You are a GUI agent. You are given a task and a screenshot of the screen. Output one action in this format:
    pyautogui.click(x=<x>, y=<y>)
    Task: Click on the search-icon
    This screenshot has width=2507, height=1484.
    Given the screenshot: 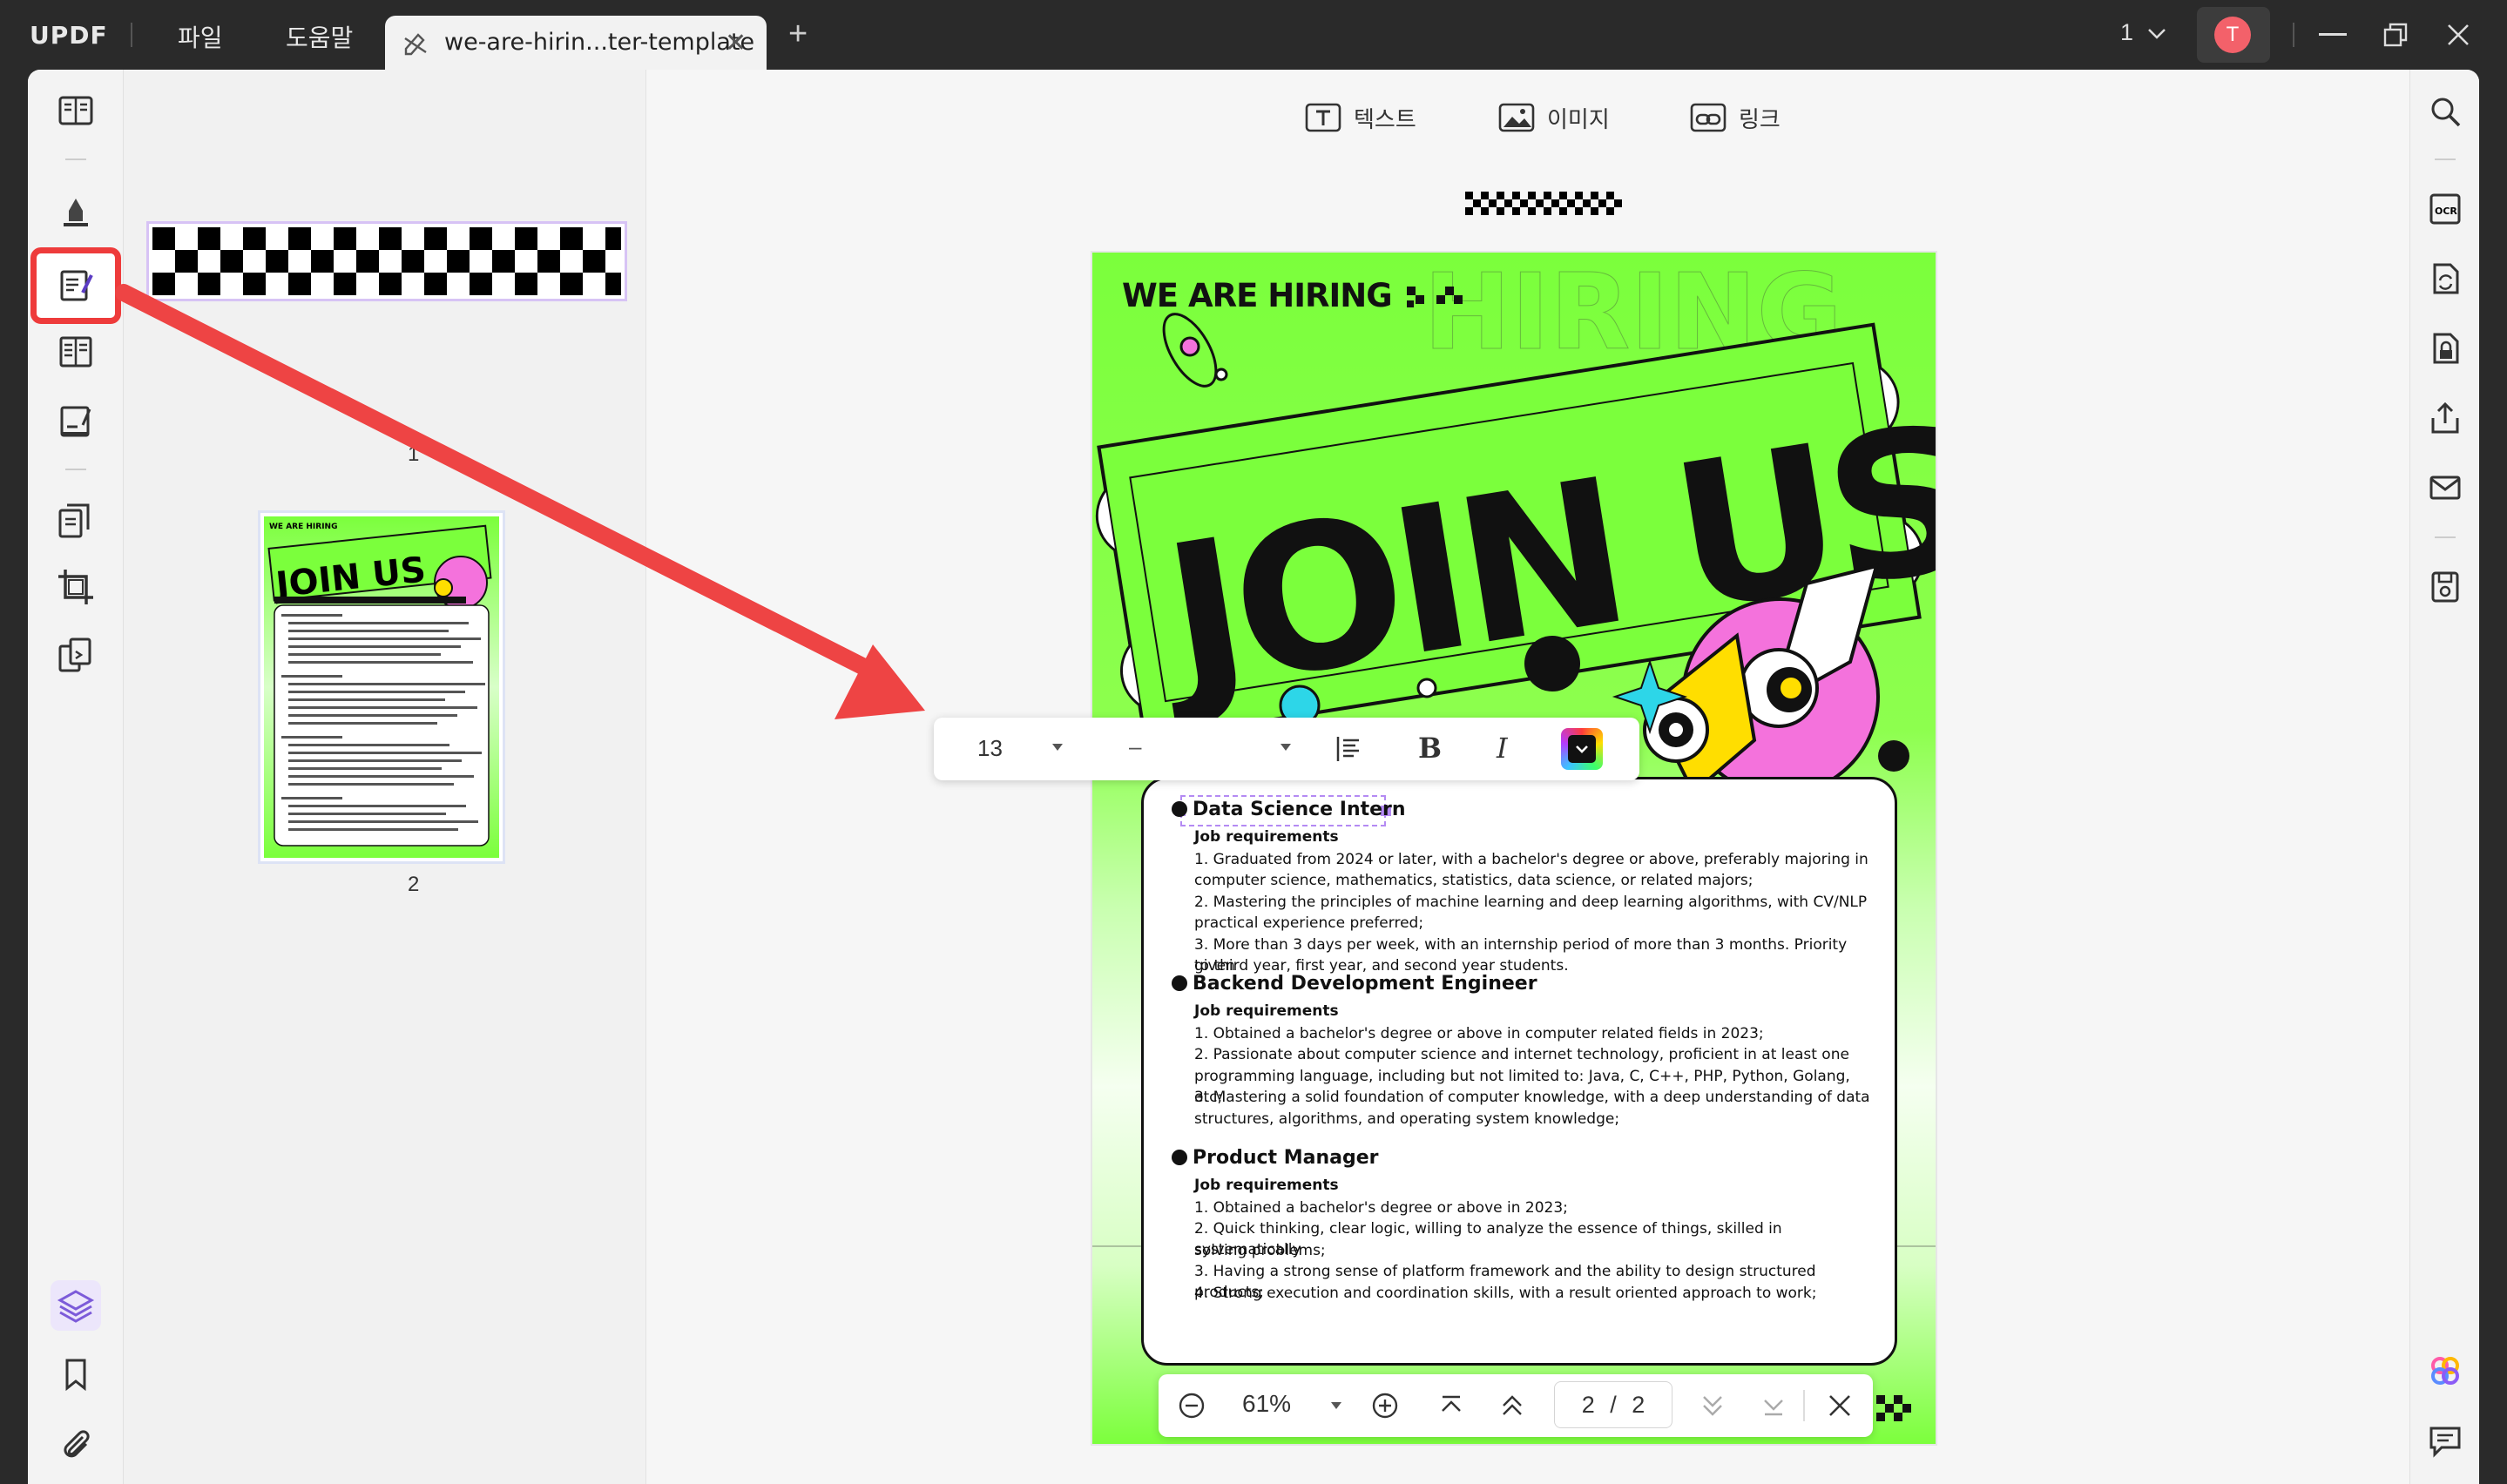 What is the action you would take?
    pyautogui.click(x=2445, y=112)
    